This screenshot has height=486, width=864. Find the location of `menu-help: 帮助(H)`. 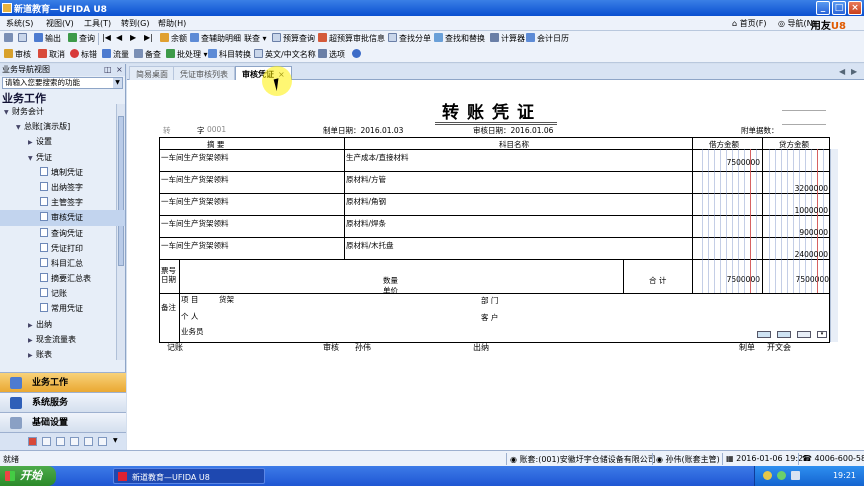

menu-help: 帮助(H) is located at coordinates (172, 23).